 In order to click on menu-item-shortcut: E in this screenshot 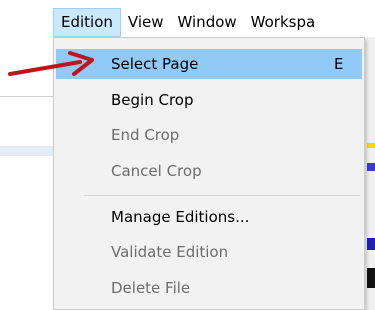, I will do `click(339, 64)`.